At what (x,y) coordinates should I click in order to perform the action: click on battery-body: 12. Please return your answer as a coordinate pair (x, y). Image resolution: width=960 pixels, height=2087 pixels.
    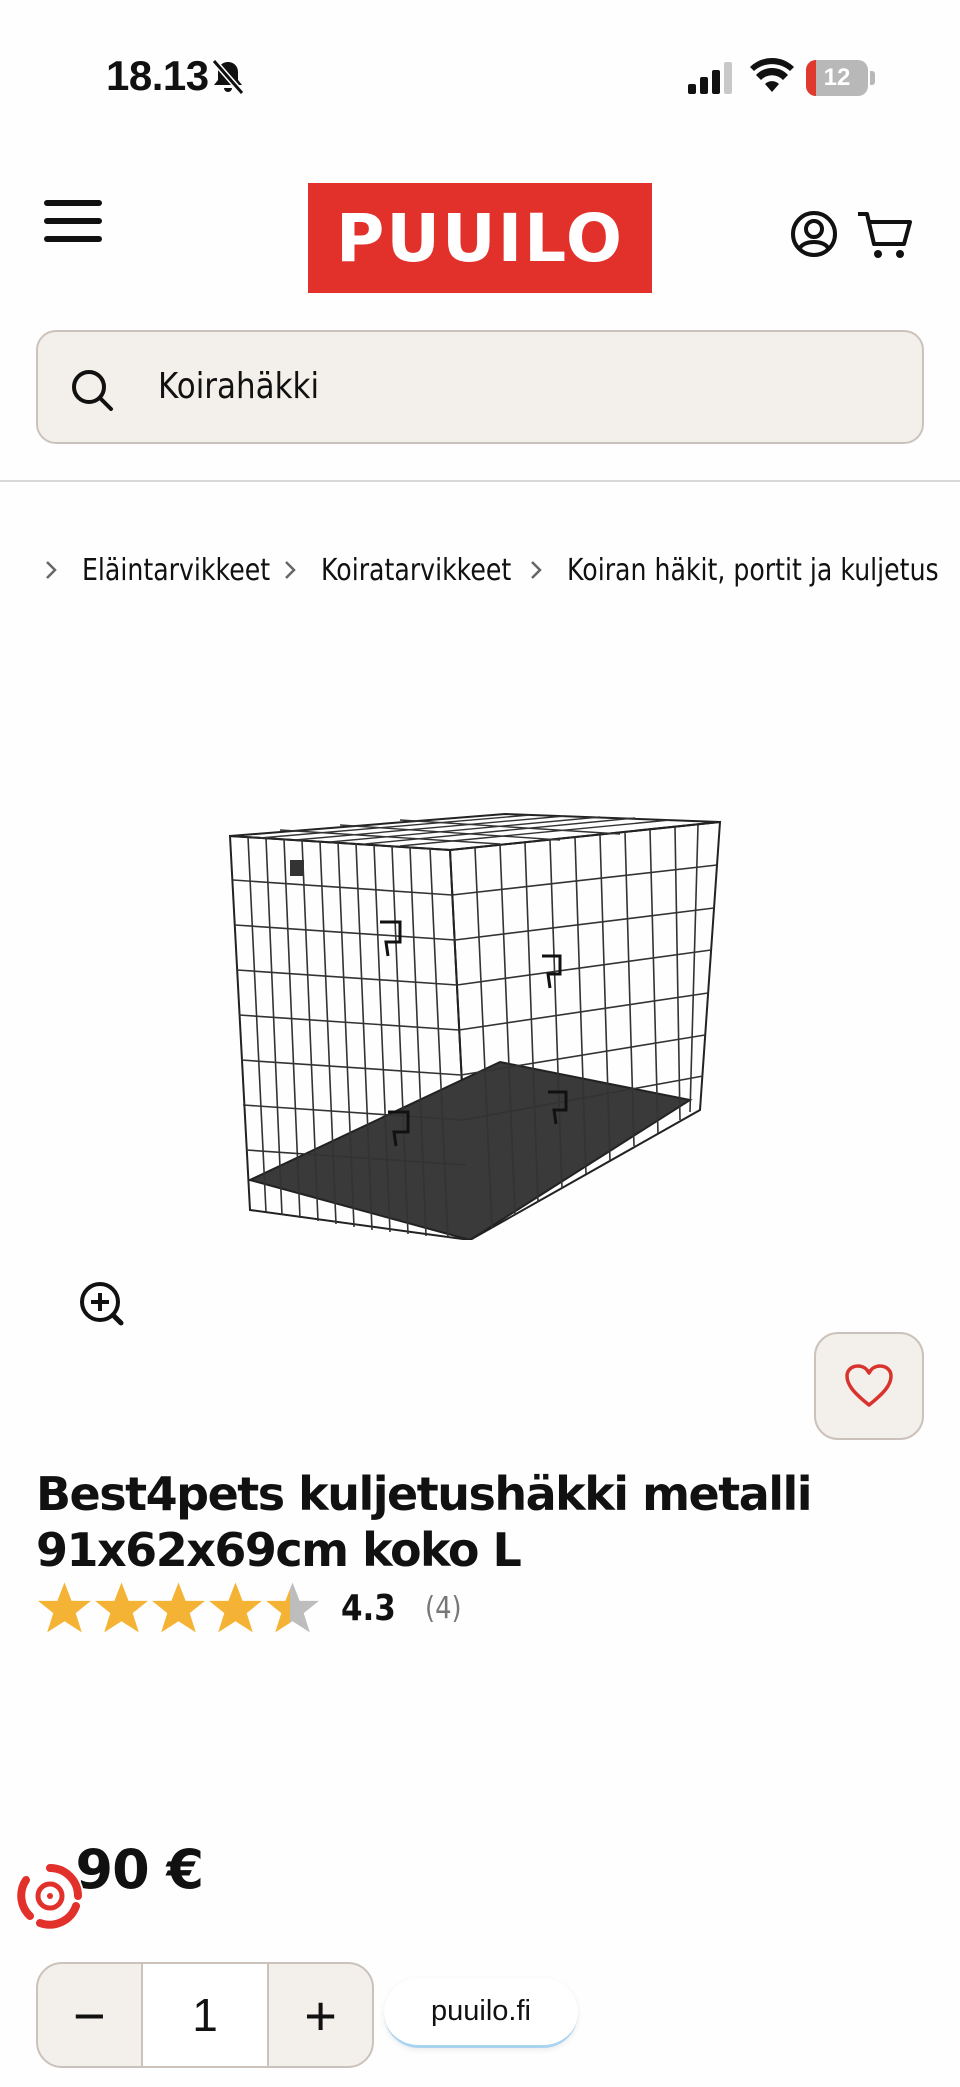
    Looking at the image, I should click on (837, 78).